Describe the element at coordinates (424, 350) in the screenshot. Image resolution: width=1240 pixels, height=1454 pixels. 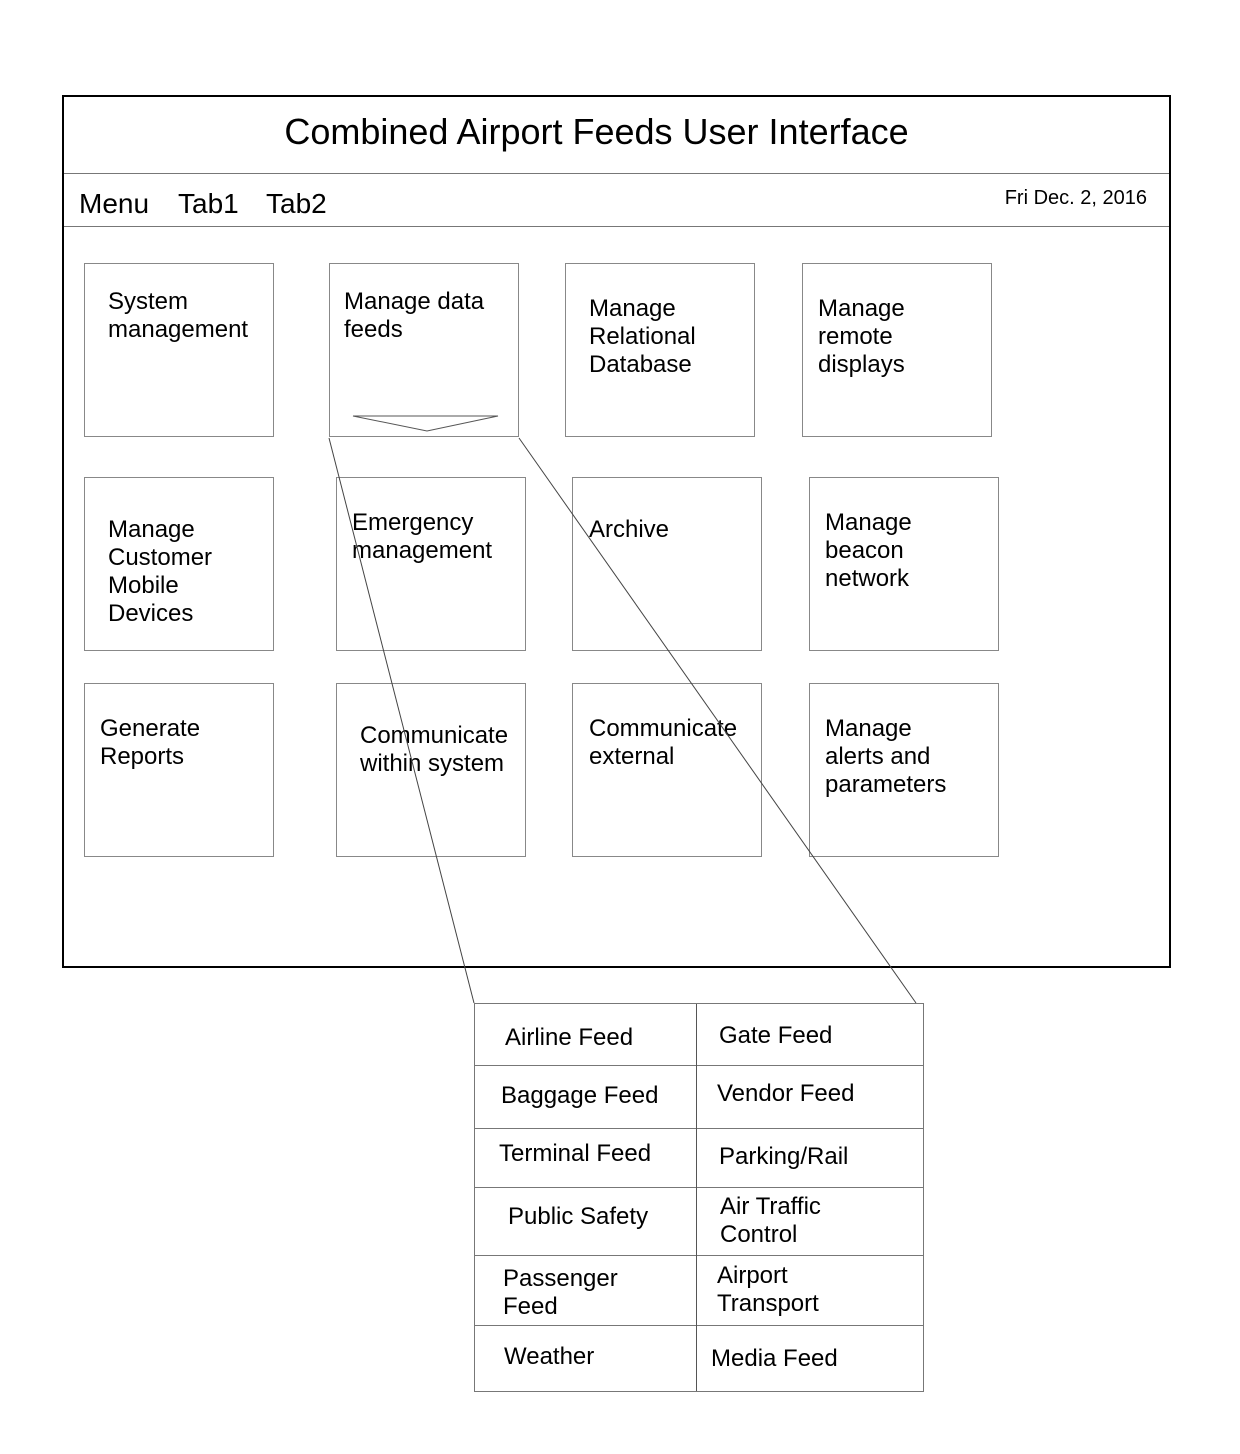
I see `tile-manage-data-feeds: Manage data feeds` at that location.